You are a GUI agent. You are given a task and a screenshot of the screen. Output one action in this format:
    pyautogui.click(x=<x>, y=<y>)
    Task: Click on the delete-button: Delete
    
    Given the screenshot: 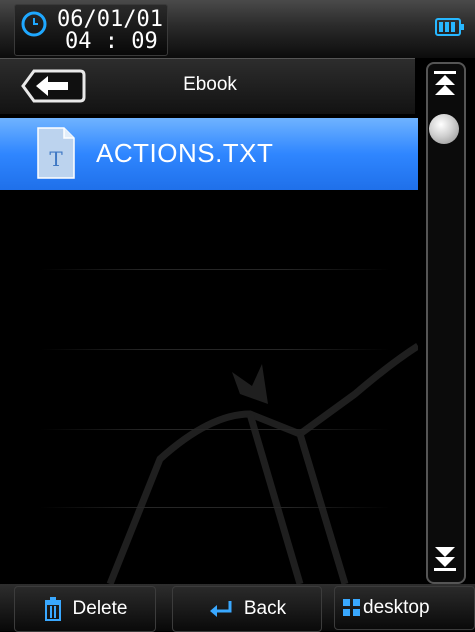 What is the action you would take?
    pyautogui.click(x=85, y=609)
    